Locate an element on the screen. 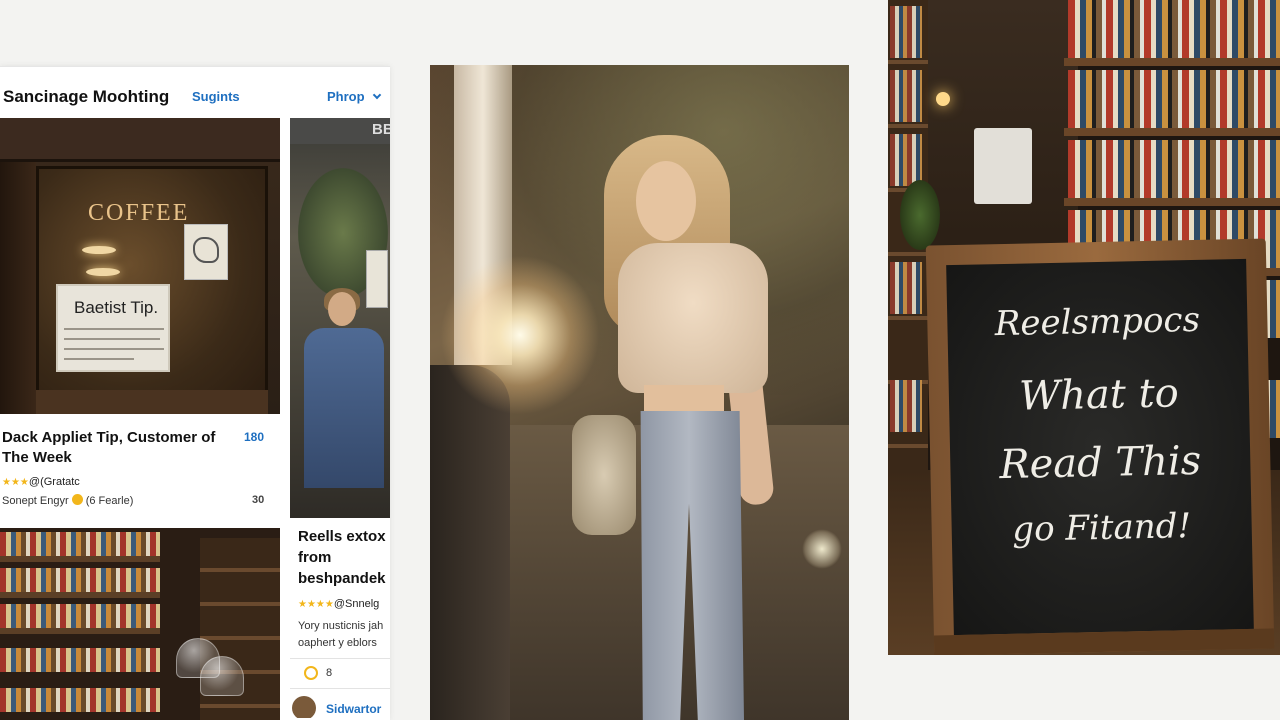  rating-row: ★★★@(Gratatc is located at coordinates (41, 482).